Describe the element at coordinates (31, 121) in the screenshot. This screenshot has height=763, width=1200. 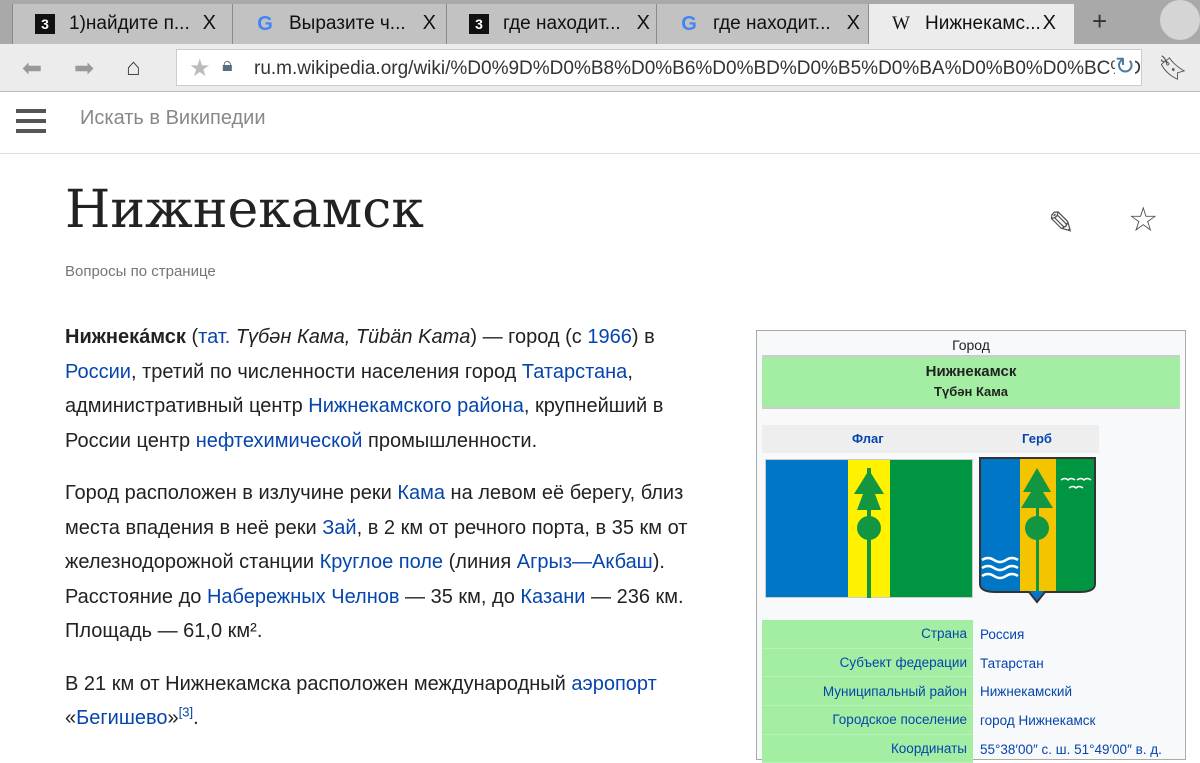
I see `menu-icon` at that location.